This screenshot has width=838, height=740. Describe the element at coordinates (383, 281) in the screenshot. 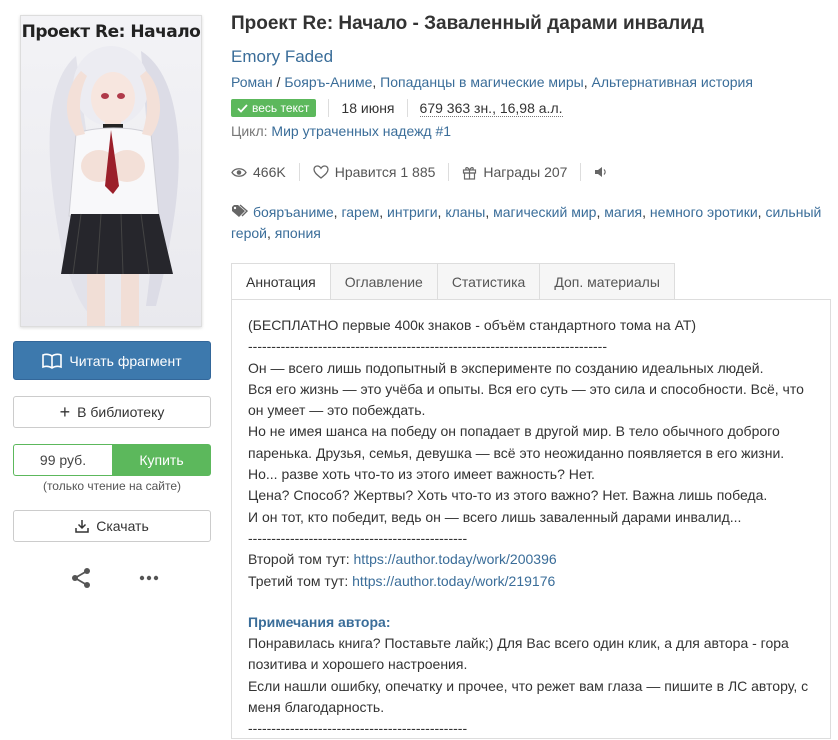

I see `tab-contents: Оглавление` at that location.